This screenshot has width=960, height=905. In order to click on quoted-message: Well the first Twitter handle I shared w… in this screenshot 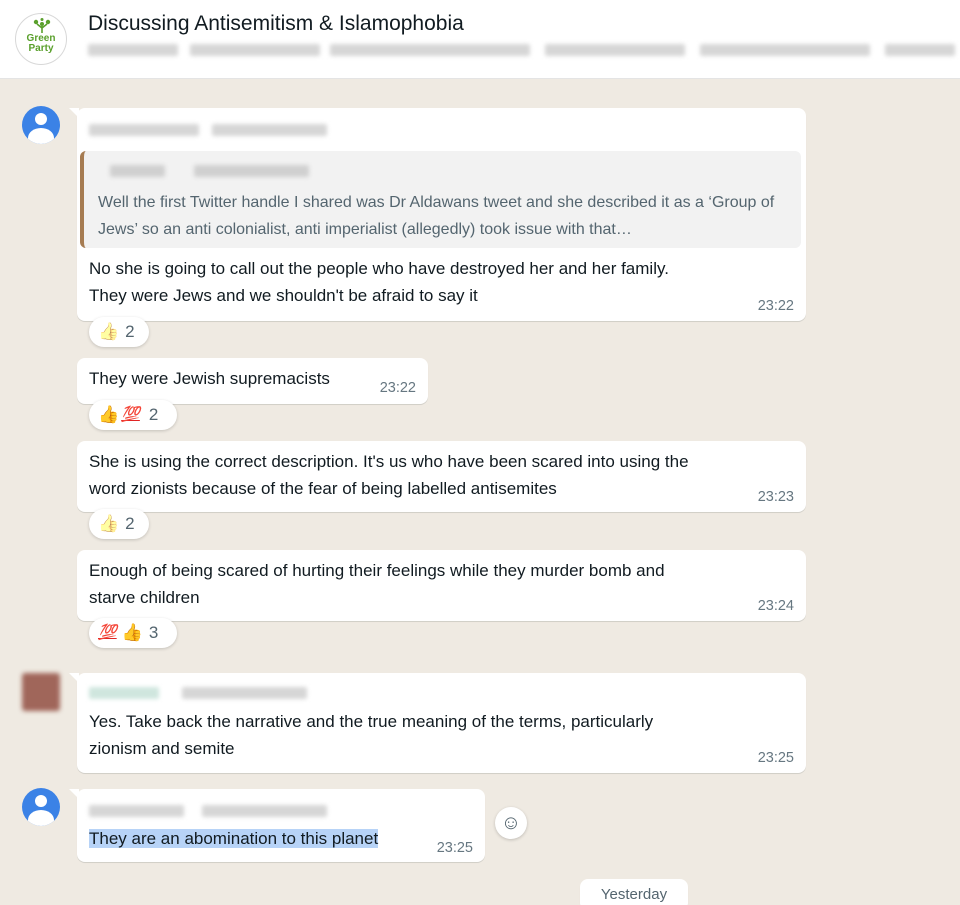, I will do `click(440, 199)`.